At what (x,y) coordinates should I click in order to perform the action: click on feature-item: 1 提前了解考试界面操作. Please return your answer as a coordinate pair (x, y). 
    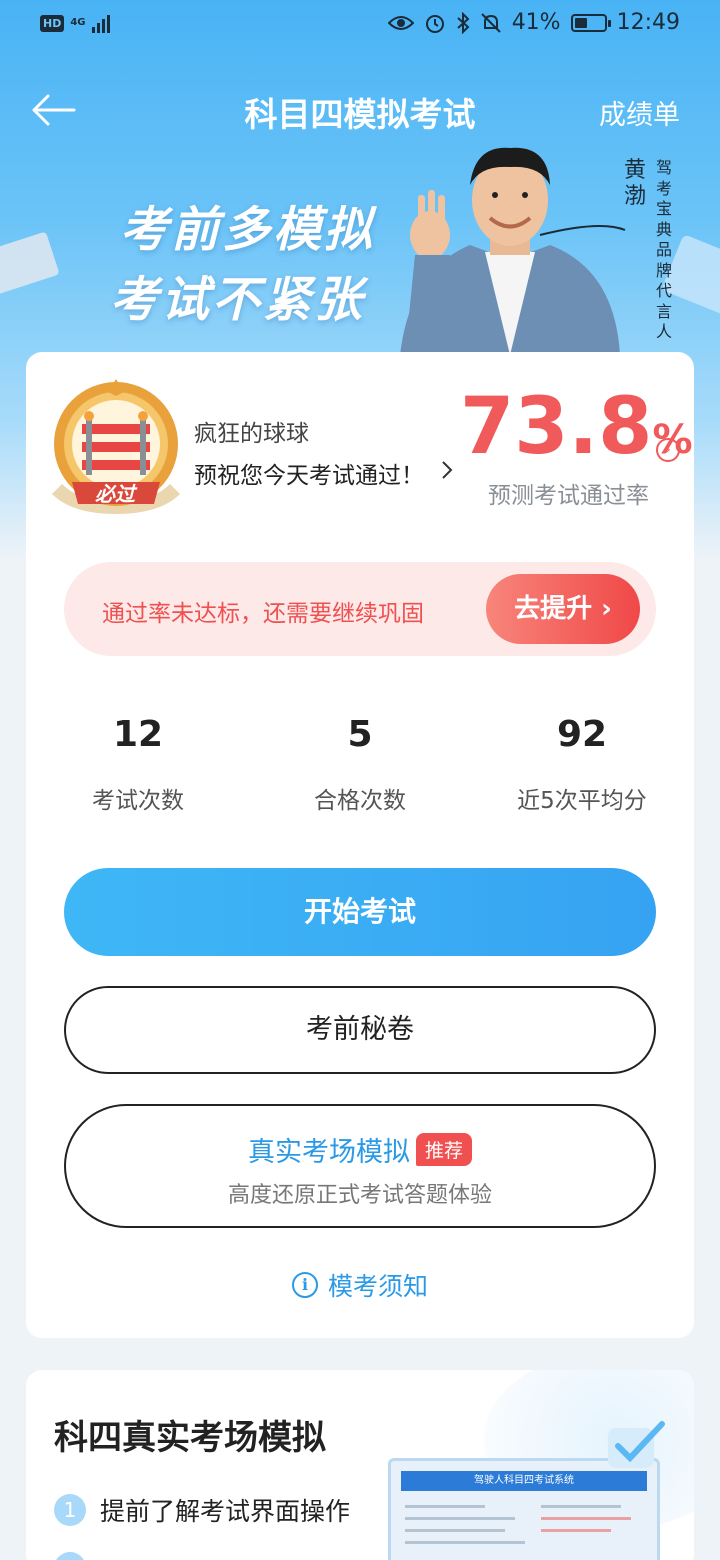
    Looking at the image, I should click on (202, 1510).